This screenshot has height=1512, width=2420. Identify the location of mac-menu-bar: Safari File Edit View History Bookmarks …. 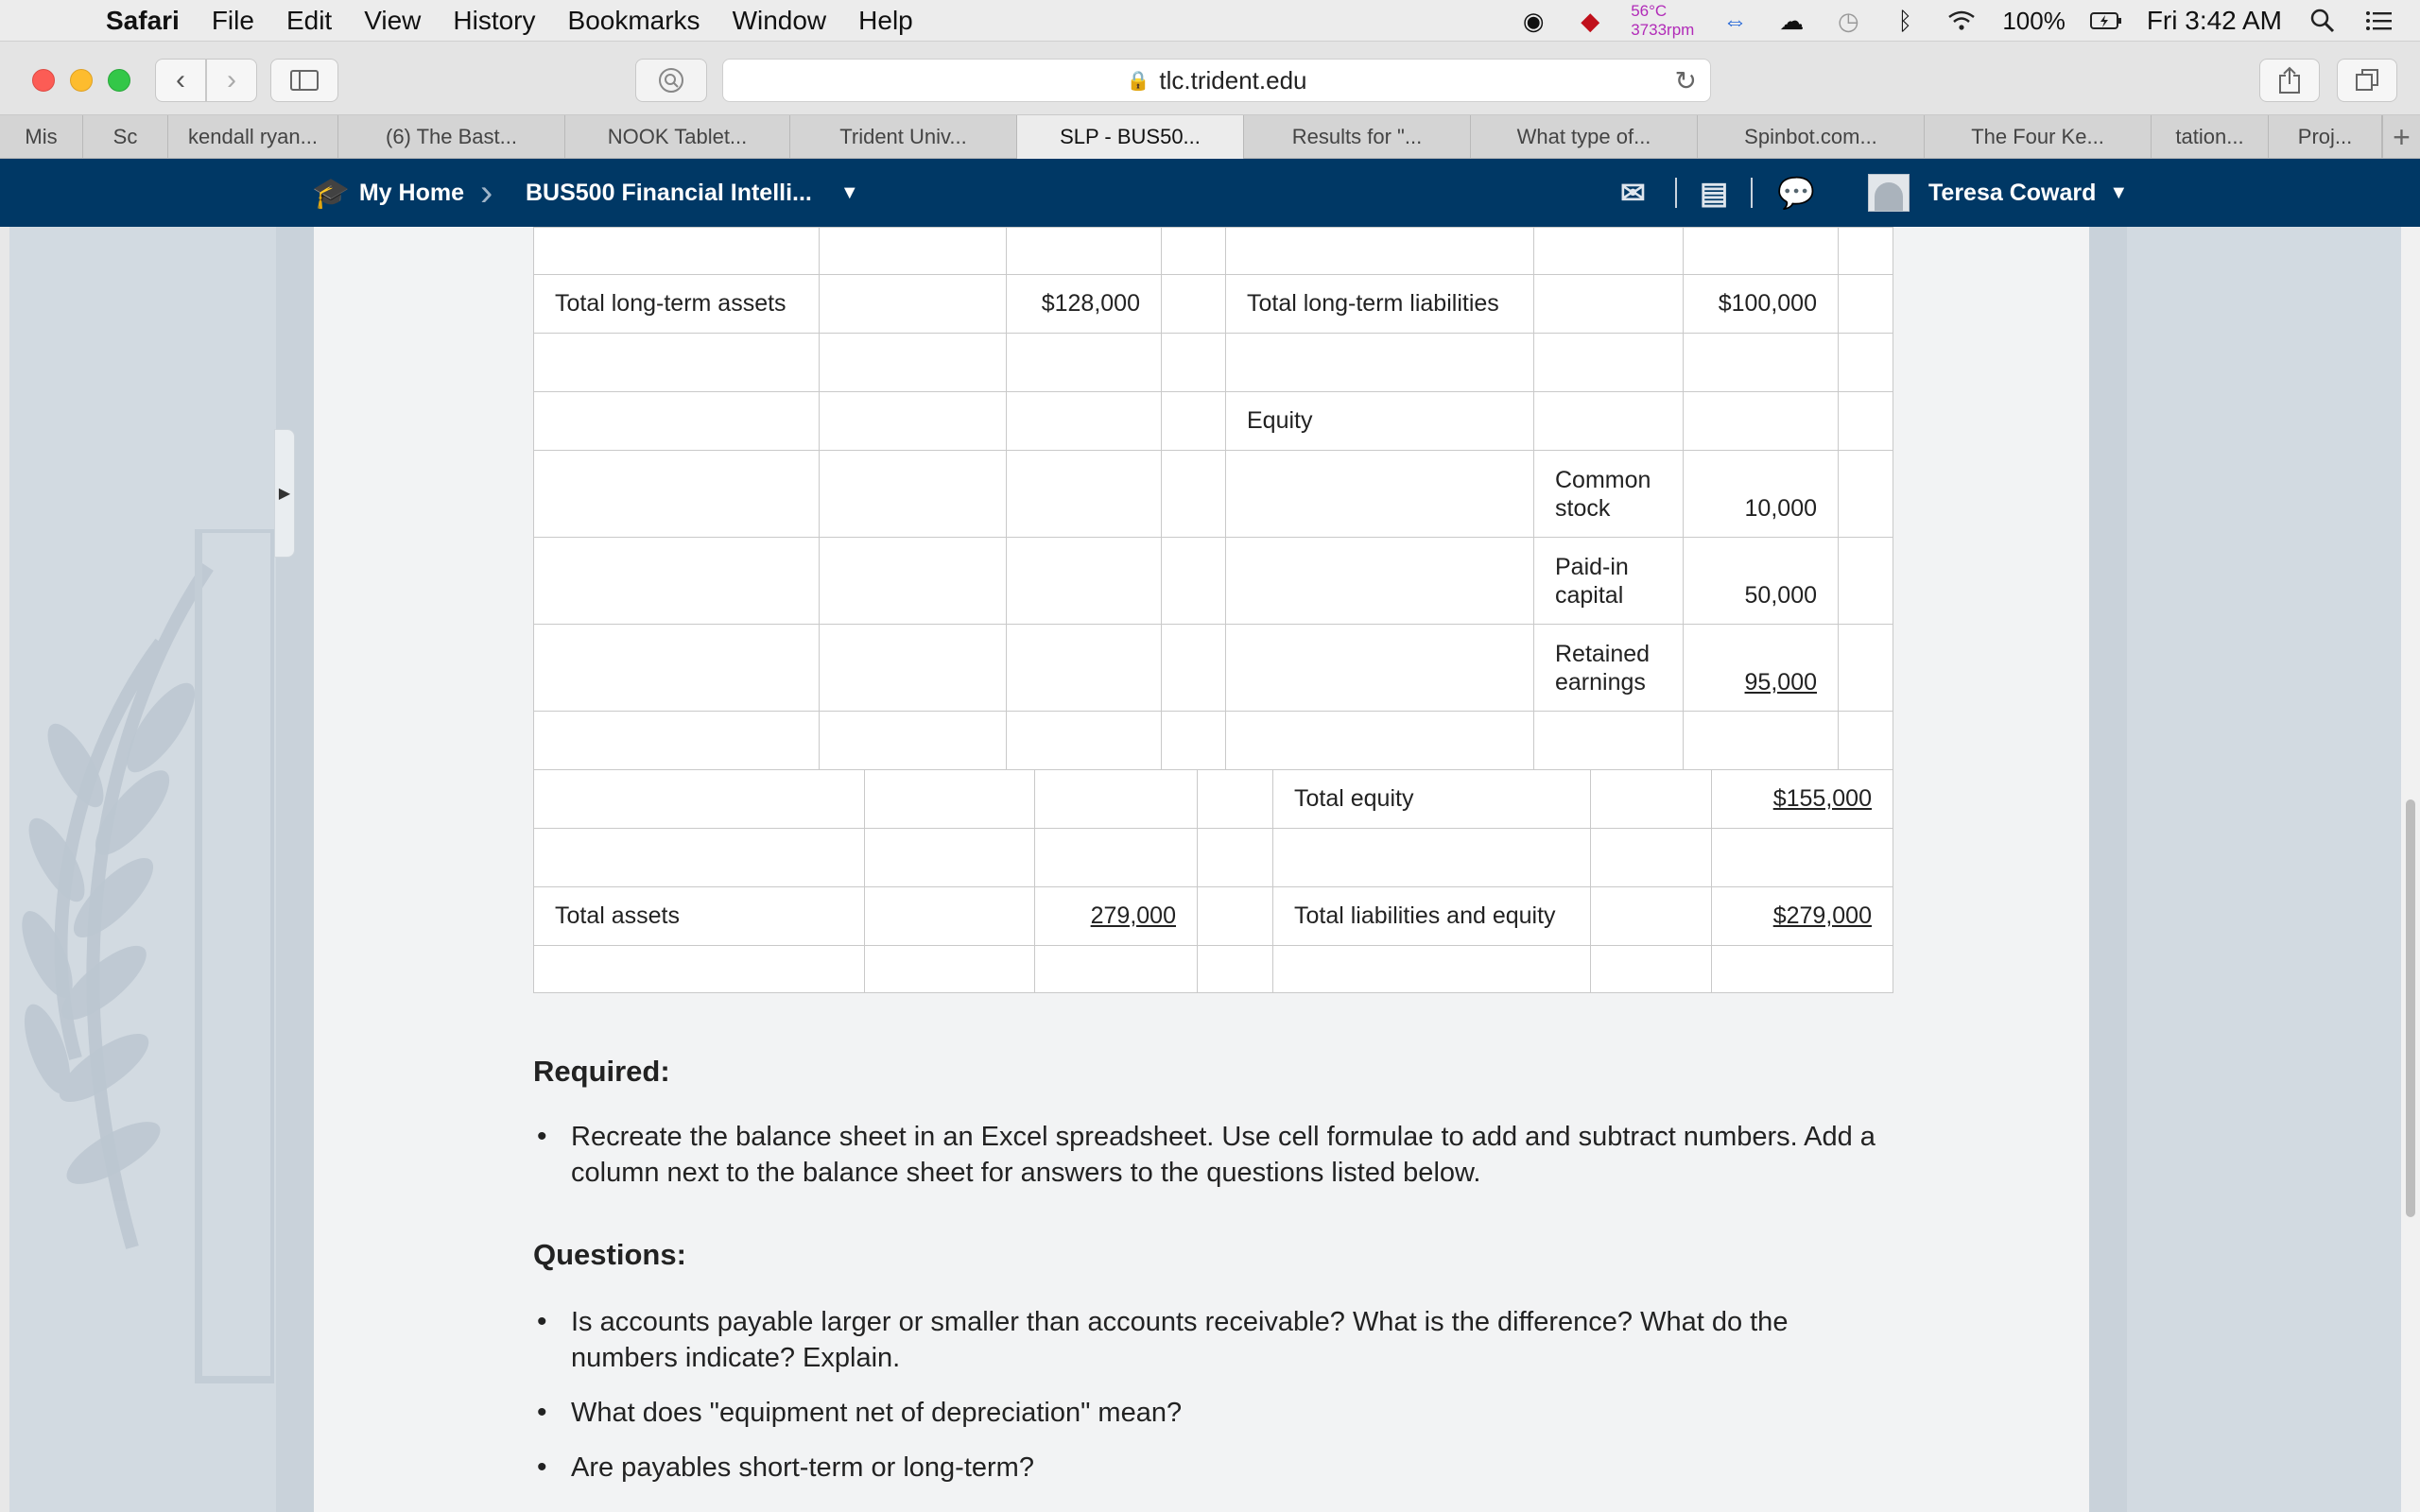
(1210, 21).